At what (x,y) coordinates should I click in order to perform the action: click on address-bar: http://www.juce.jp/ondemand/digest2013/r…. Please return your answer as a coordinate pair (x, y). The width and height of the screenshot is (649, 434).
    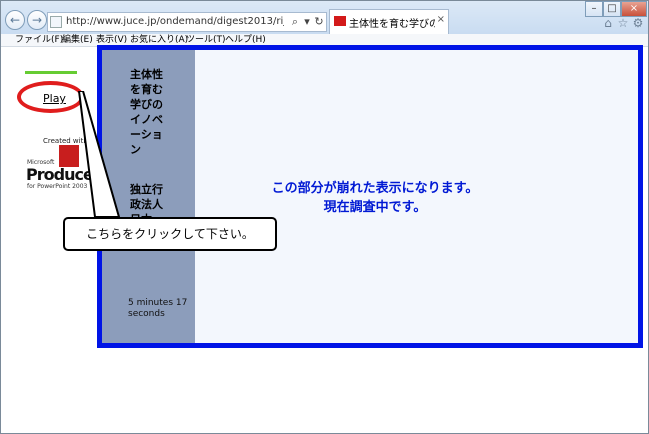
    Looking at the image, I should click on (187, 22).